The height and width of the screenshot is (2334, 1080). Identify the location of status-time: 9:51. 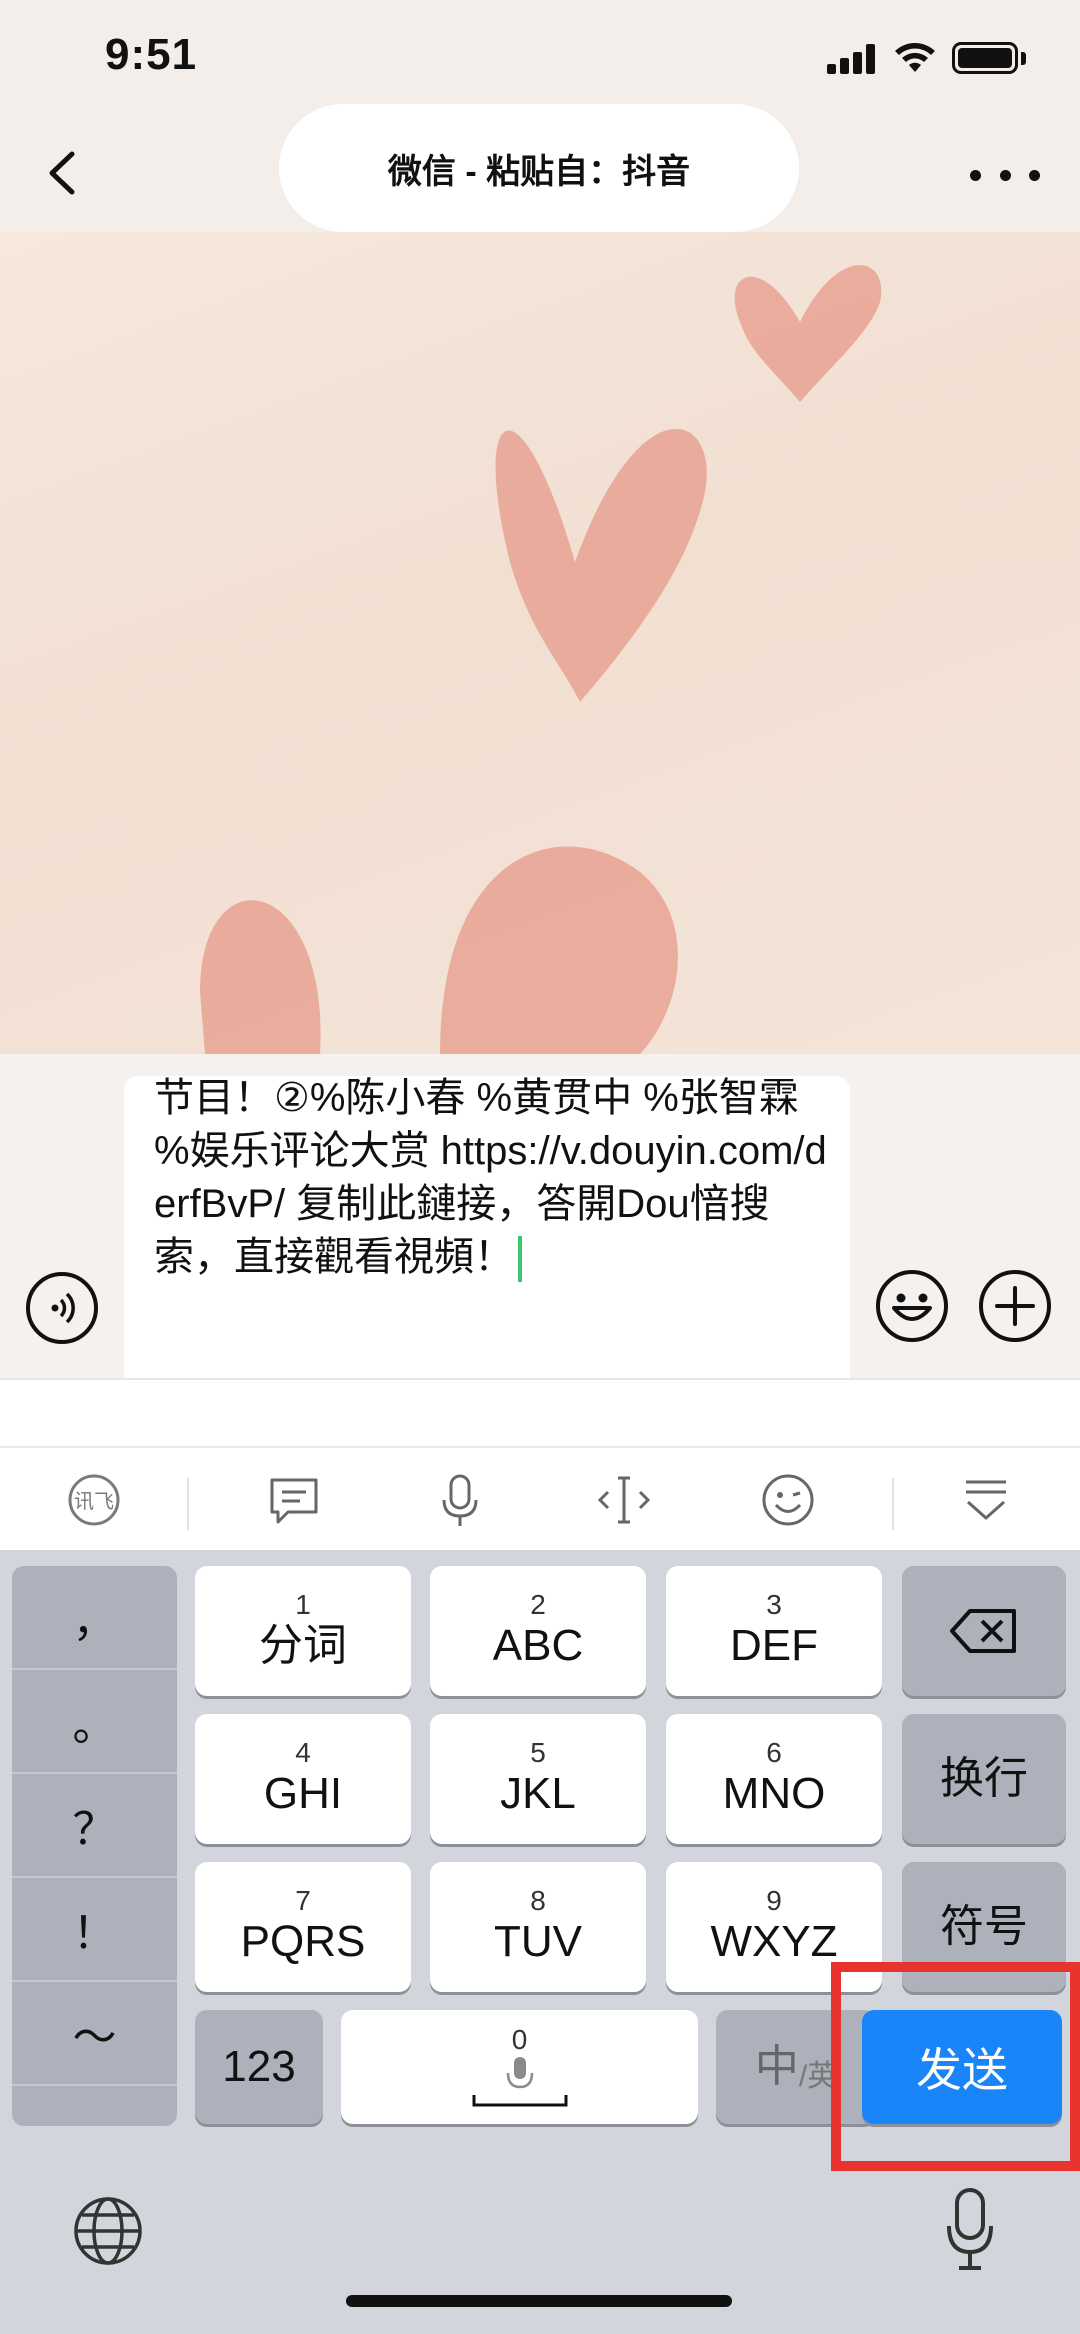
(151, 54).